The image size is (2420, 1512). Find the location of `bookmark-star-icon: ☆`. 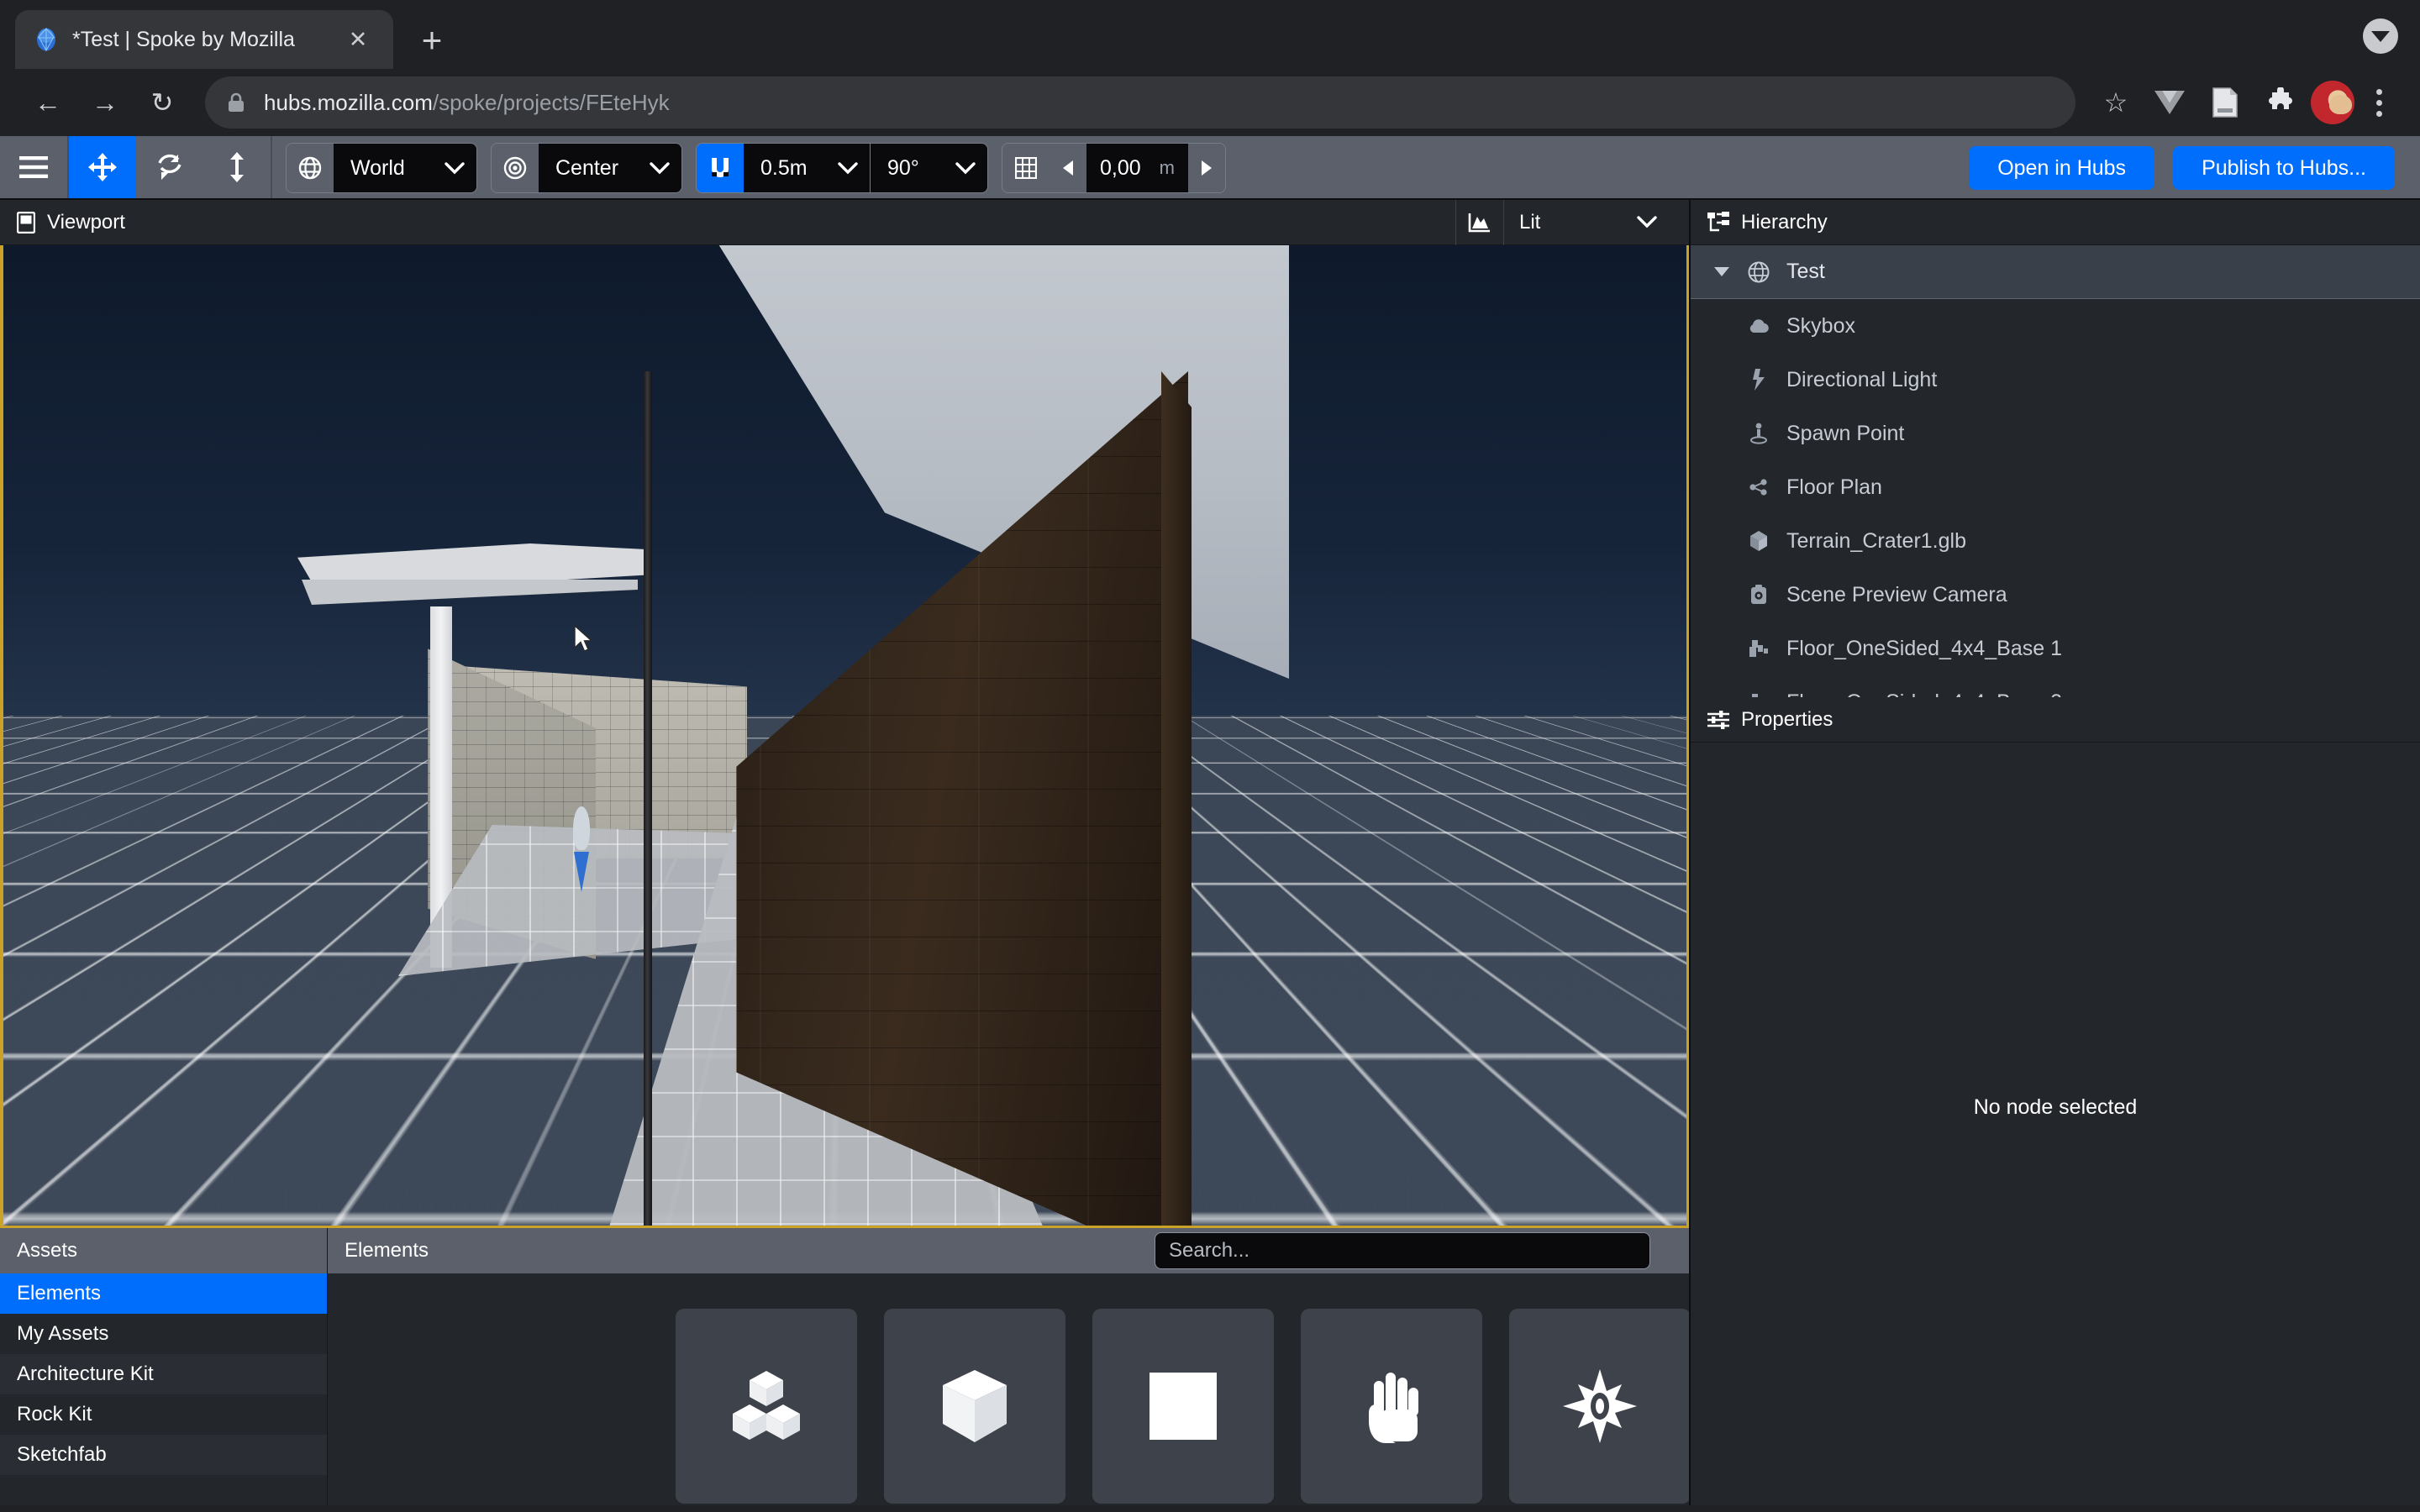

bookmark-star-icon: ☆ is located at coordinates (2115, 102).